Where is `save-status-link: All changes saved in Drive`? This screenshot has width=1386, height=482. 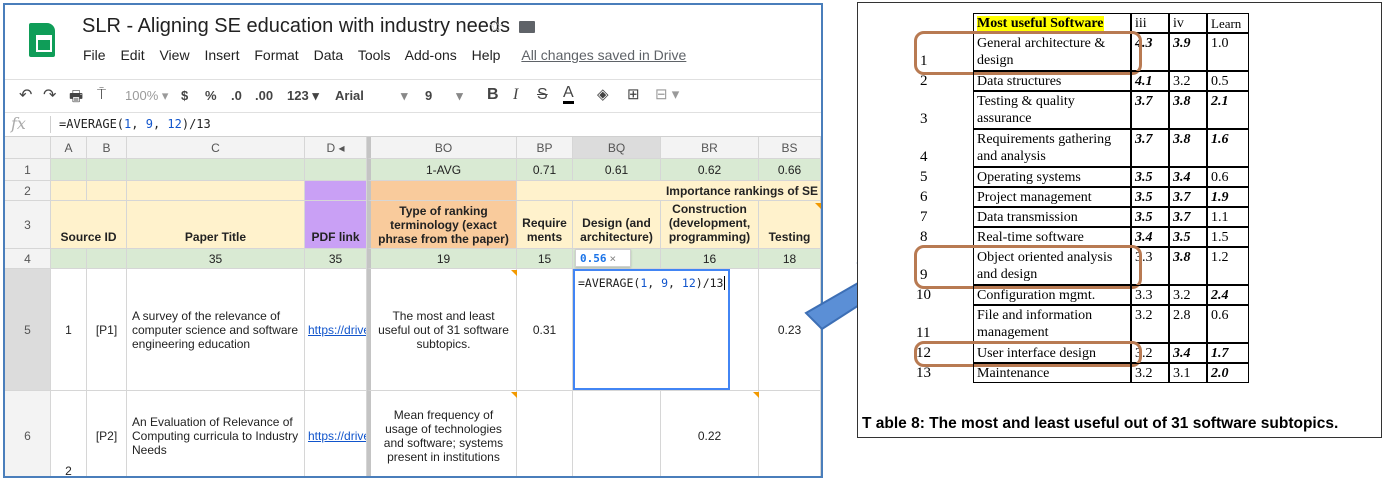 save-status-link: All changes saved in Drive is located at coordinates (603, 55).